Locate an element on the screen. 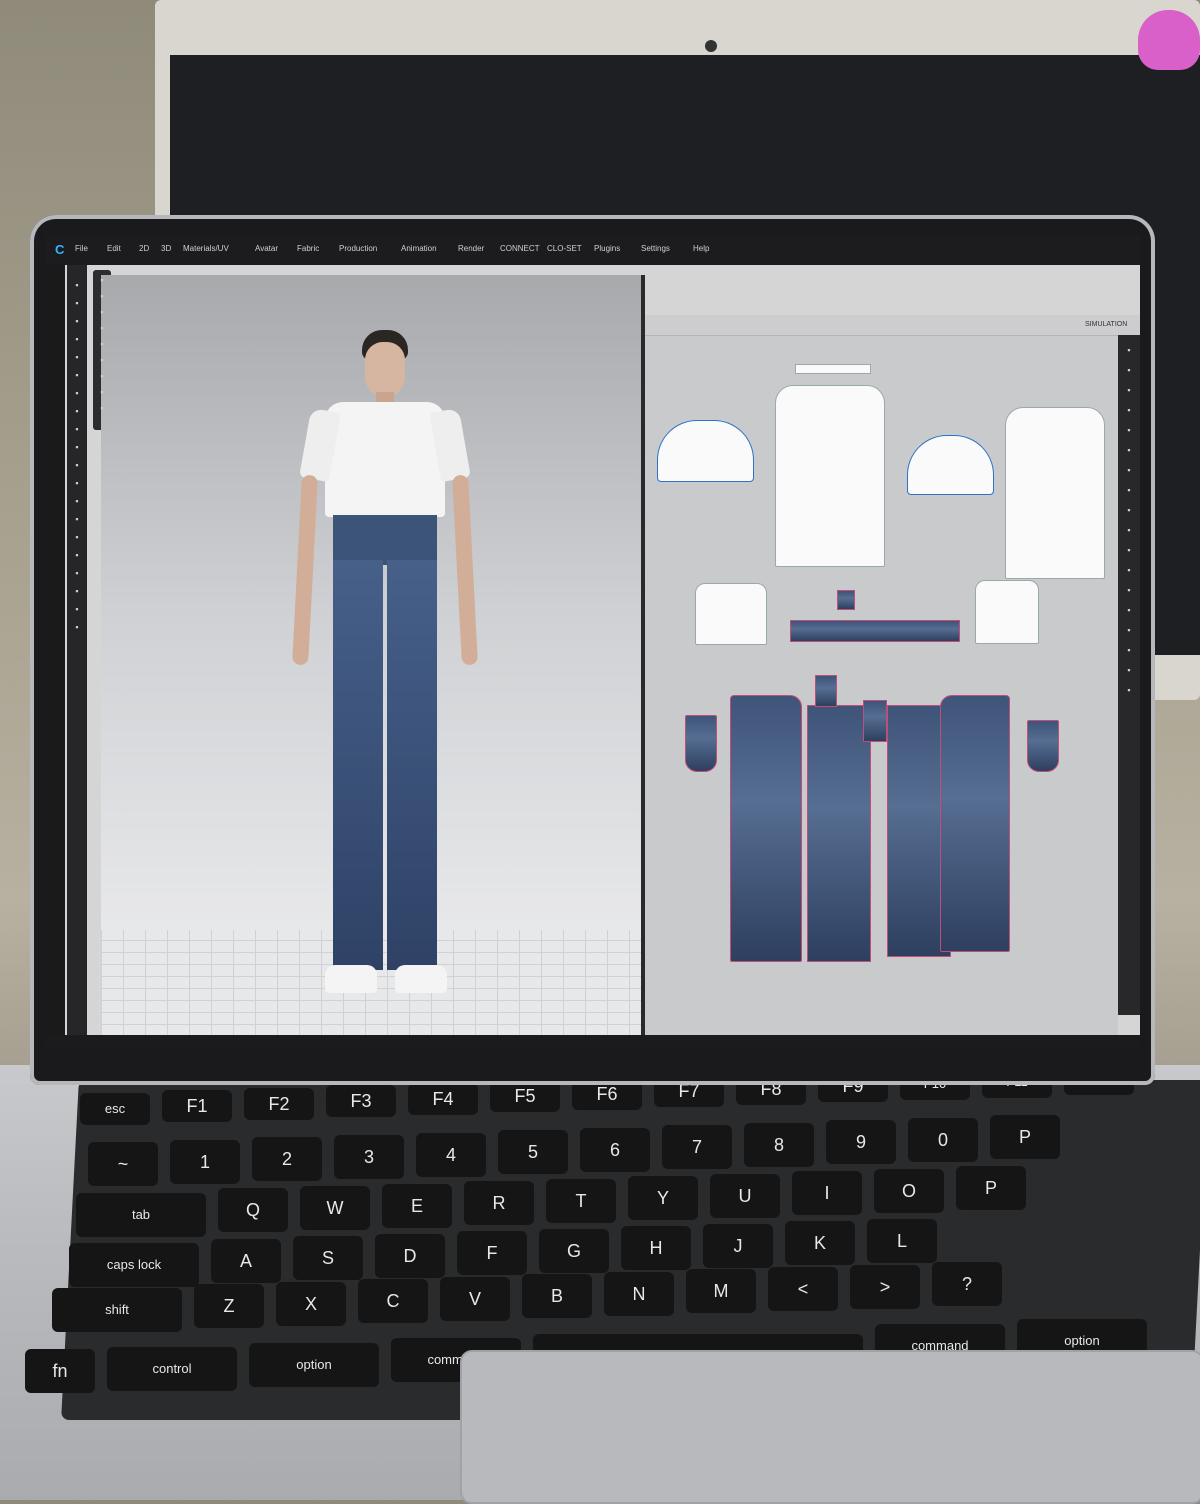 This screenshot has height=1504, width=1200. trackpad is located at coordinates (830, 1427).